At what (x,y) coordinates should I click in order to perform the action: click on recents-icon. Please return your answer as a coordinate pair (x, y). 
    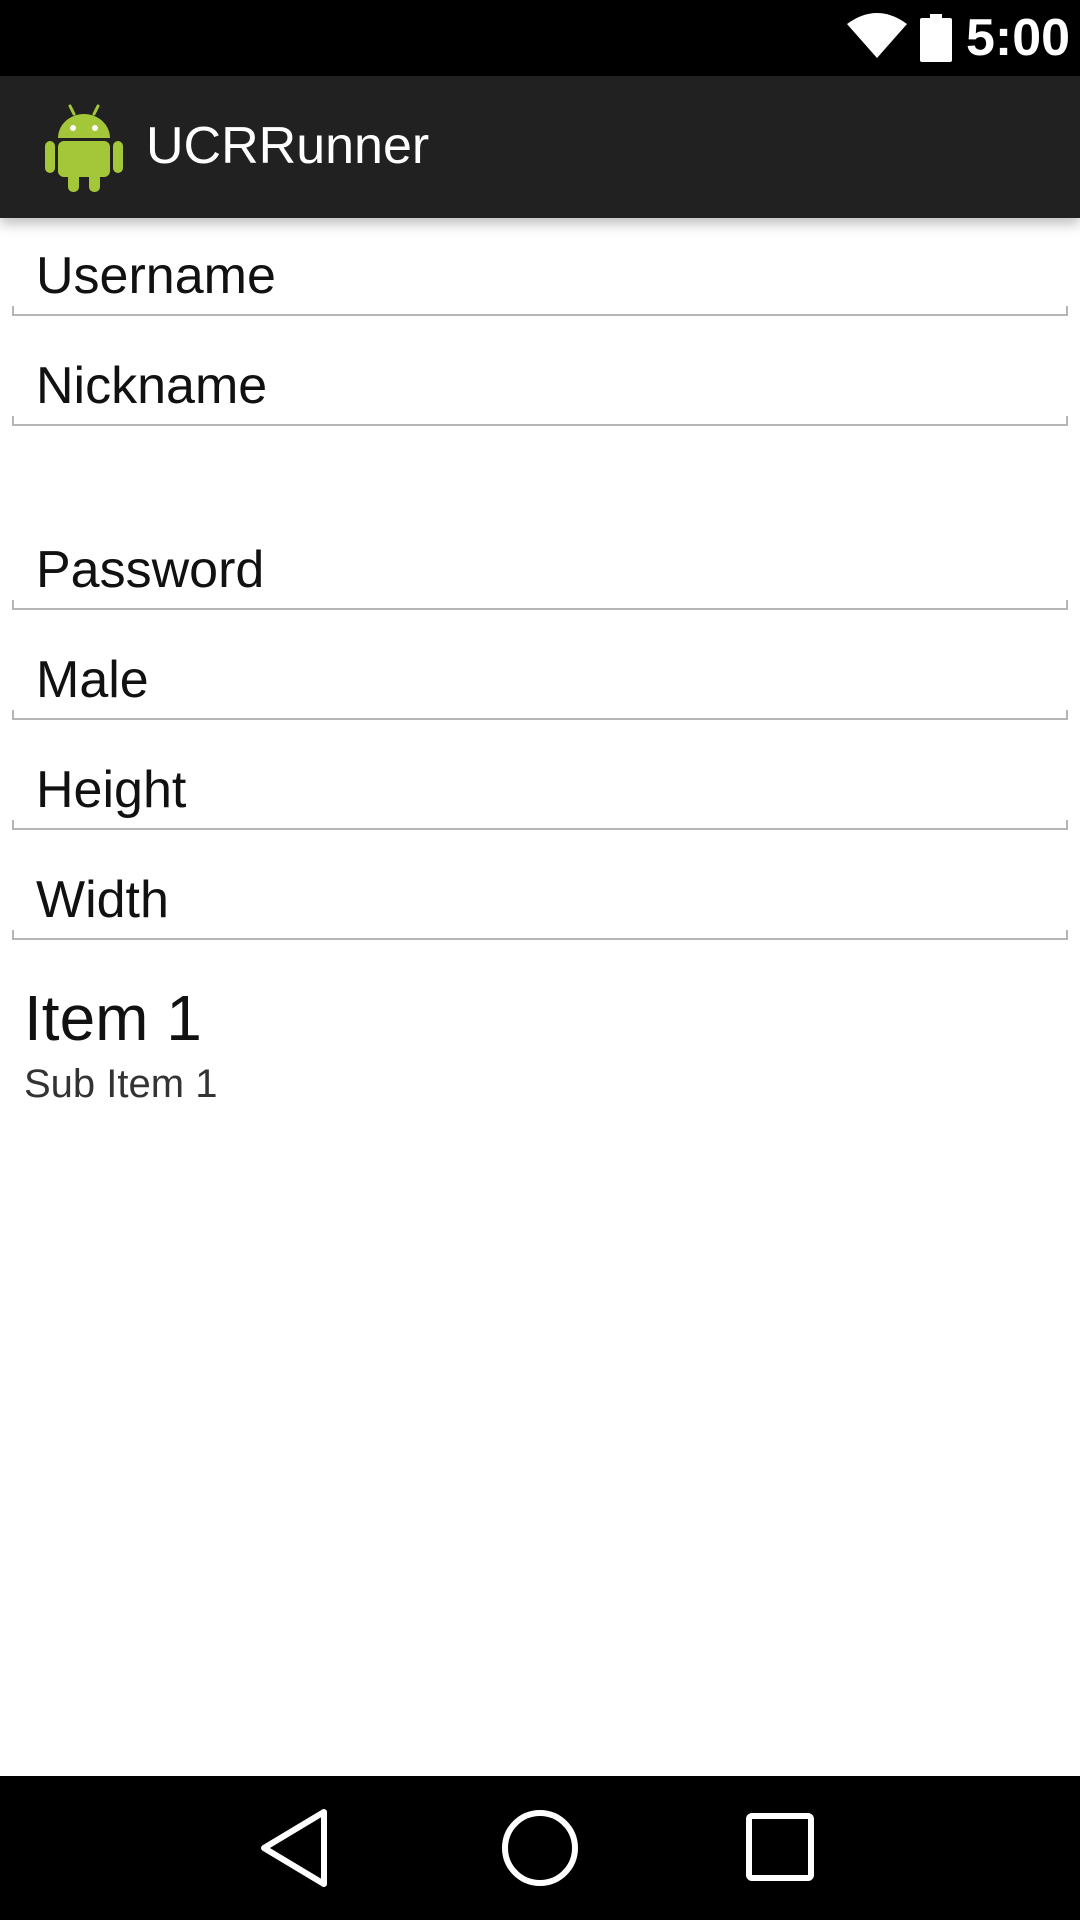
    Looking at the image, I should click on (780, 1848).